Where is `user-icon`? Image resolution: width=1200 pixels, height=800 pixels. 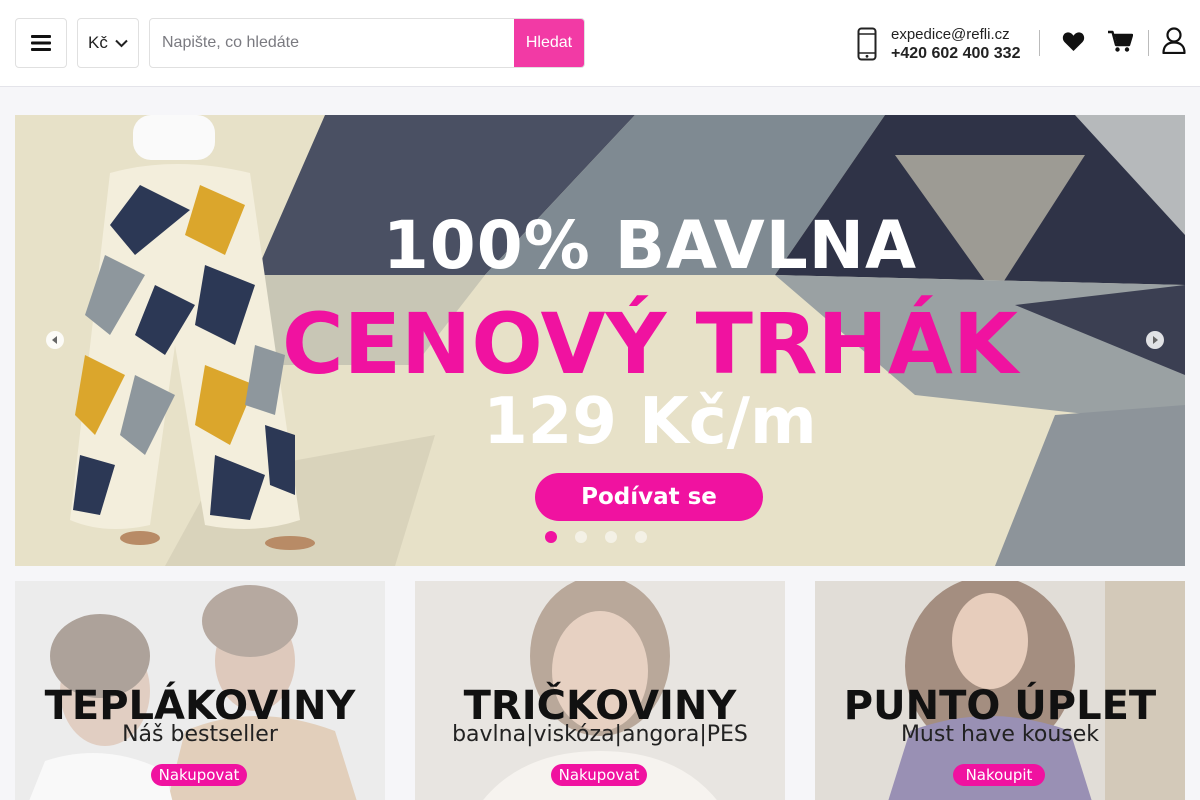
user-icon is located at coordinates (1174, 40).